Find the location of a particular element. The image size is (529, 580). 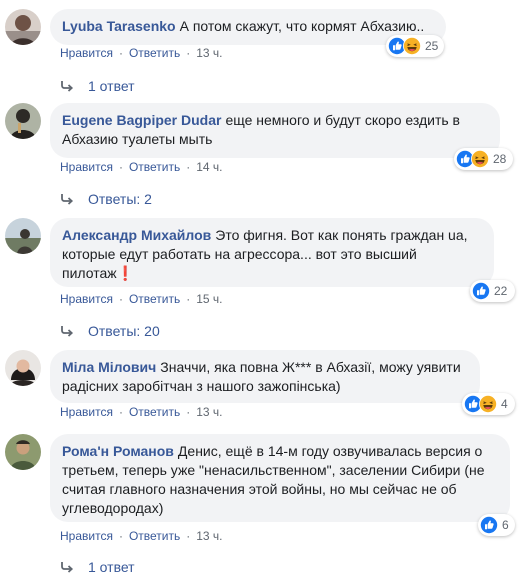

reaction-summary: 28 is located at coordinates (483, 159).